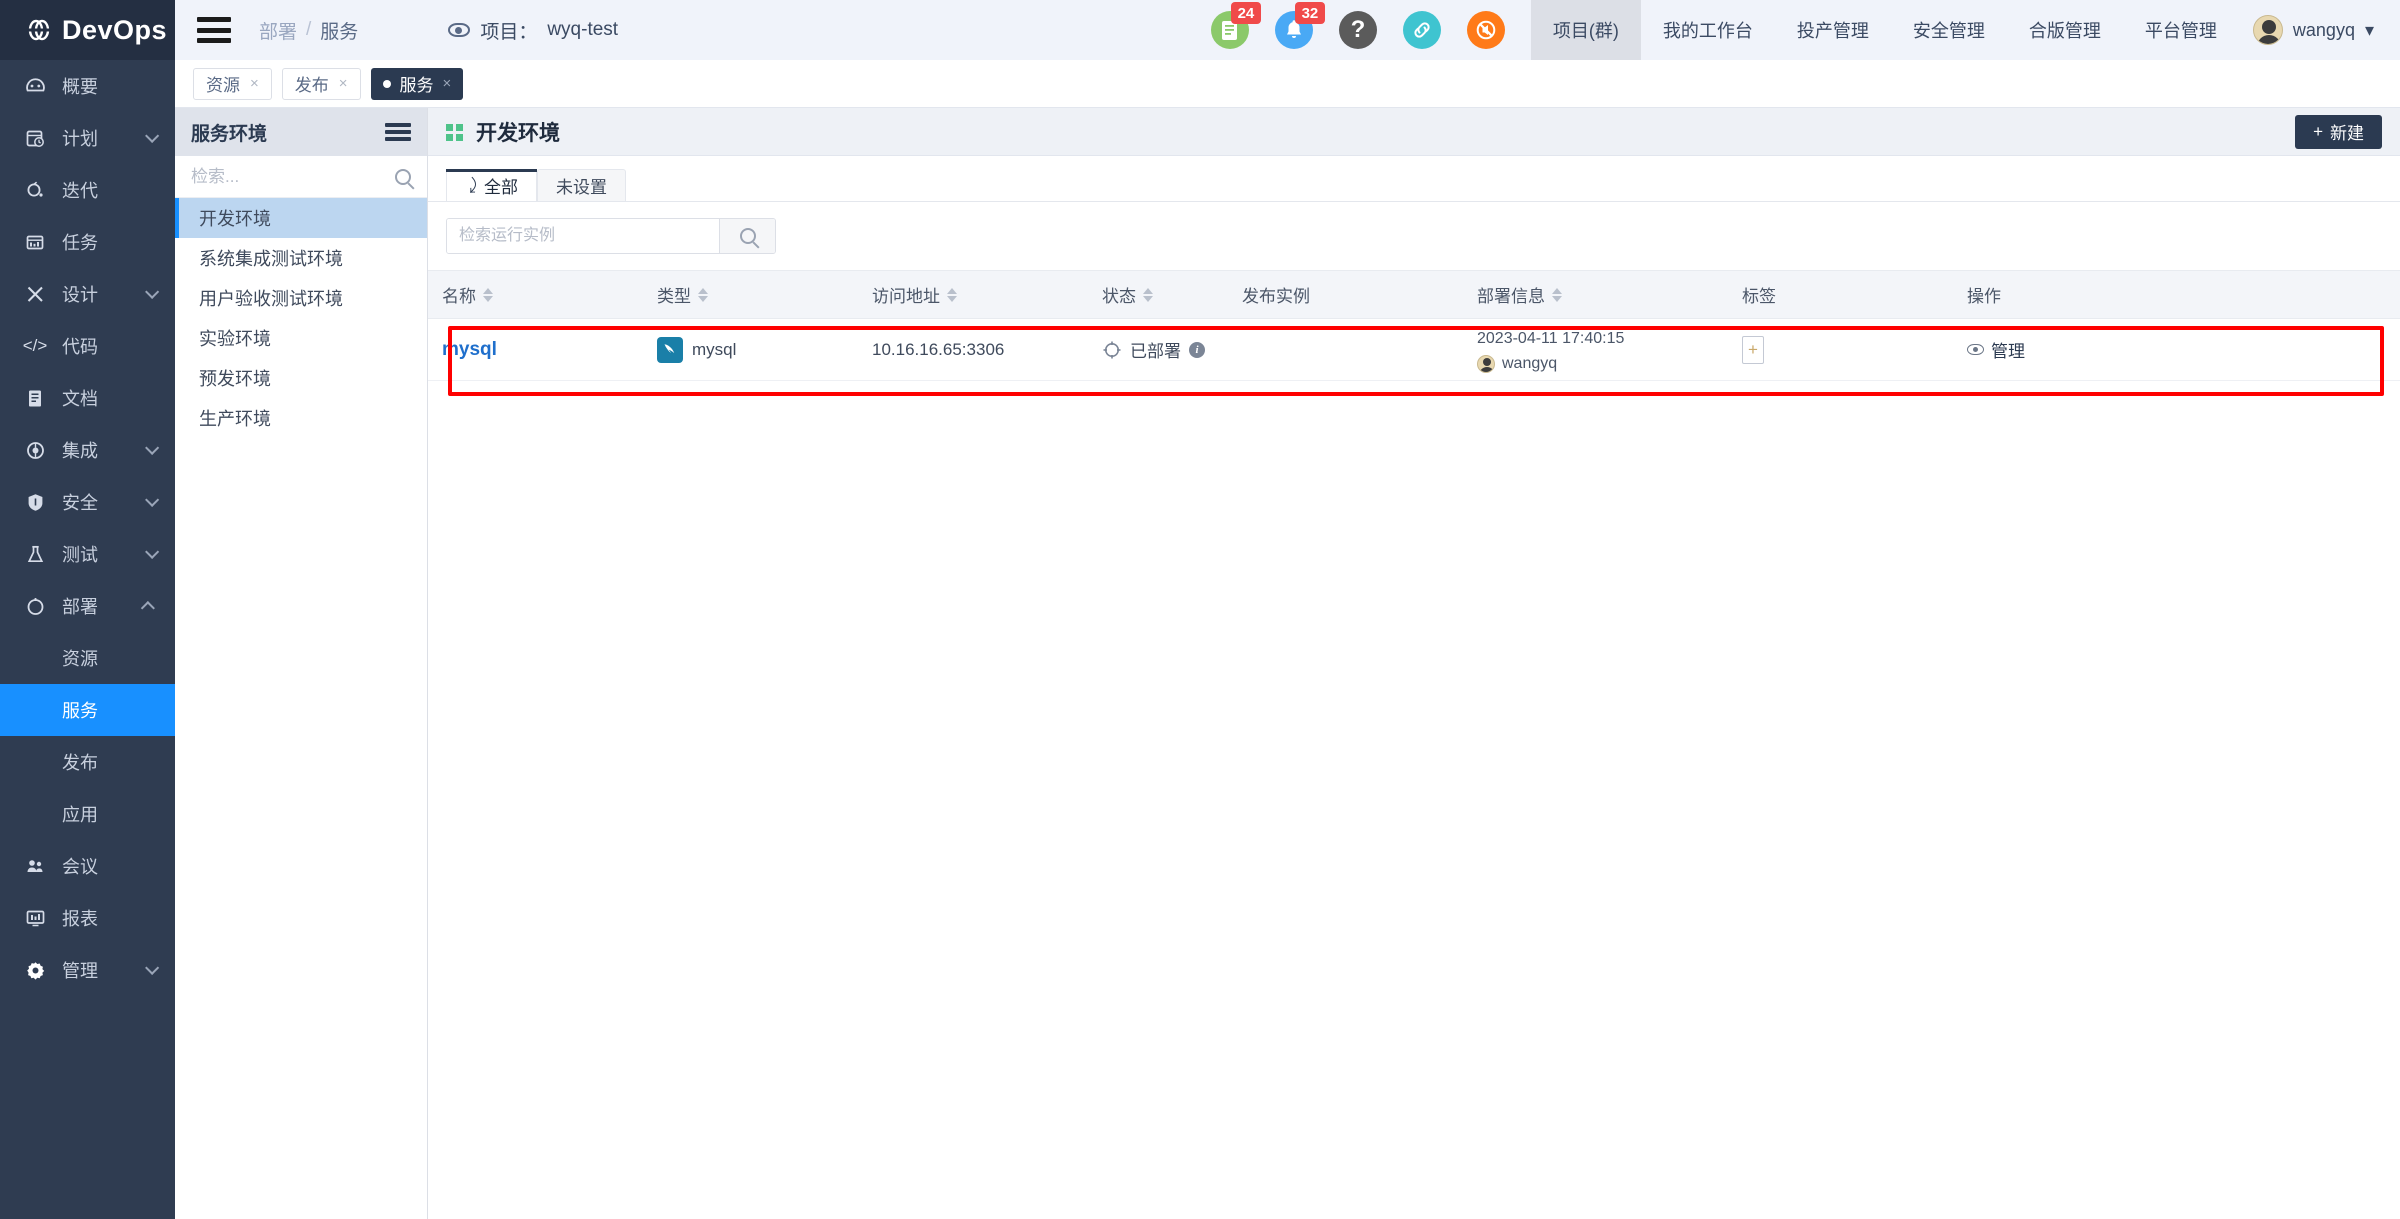 This screenshot has width=2400, height=1219. I want to click on bell-badge: 32, so click(1309, 13).